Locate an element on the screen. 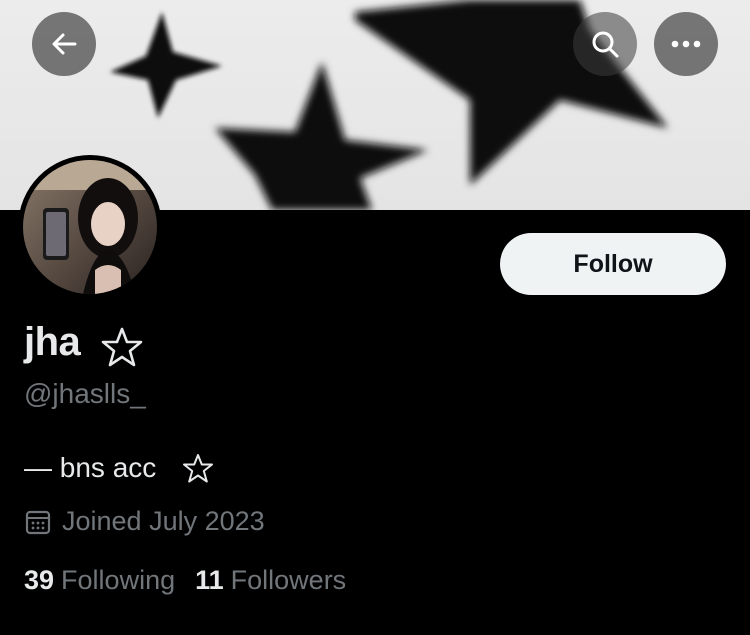 The height and width of the screenshot is (635, 750). more-horizontal-icon is located at coordinates (686, 44).